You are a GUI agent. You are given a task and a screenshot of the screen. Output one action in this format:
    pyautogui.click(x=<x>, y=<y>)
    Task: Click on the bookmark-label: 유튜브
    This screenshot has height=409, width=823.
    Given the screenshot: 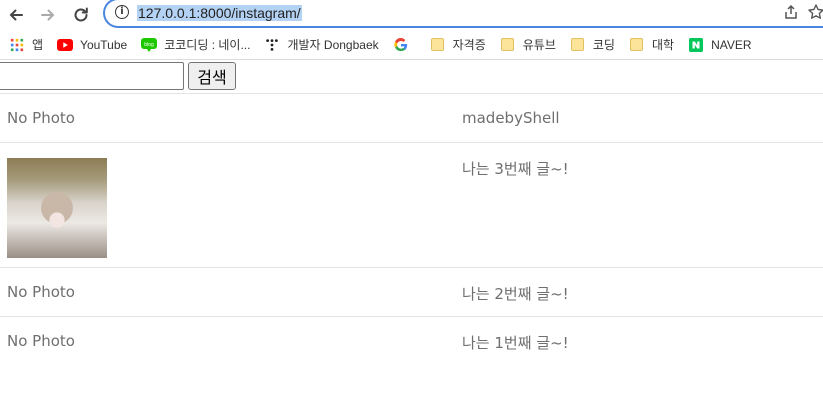 What is the action you would take?
    pyautogui.click(x=539, y=45)
    